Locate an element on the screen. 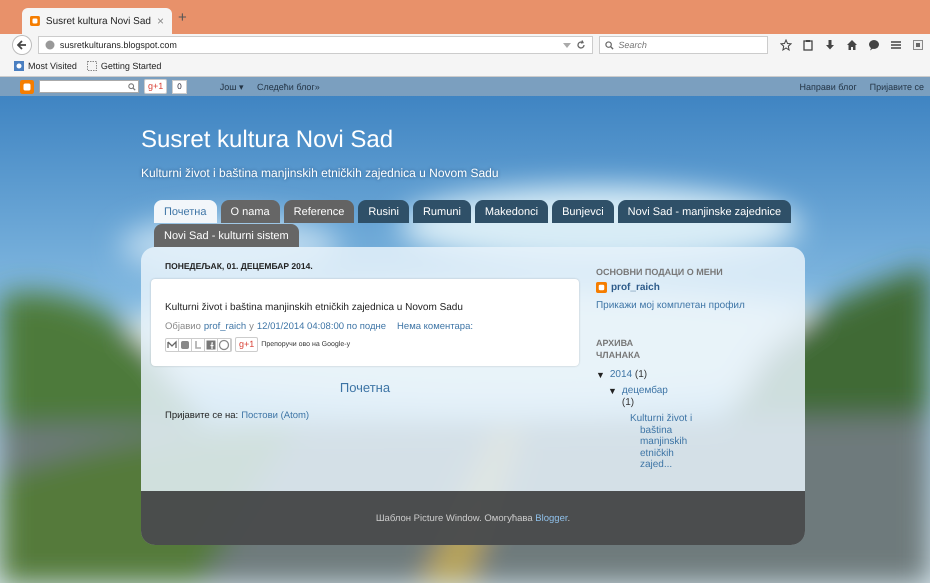  footer-text: Шаблон Picture Window. Омогућава Blogger. is located at coordinates (473, 518).